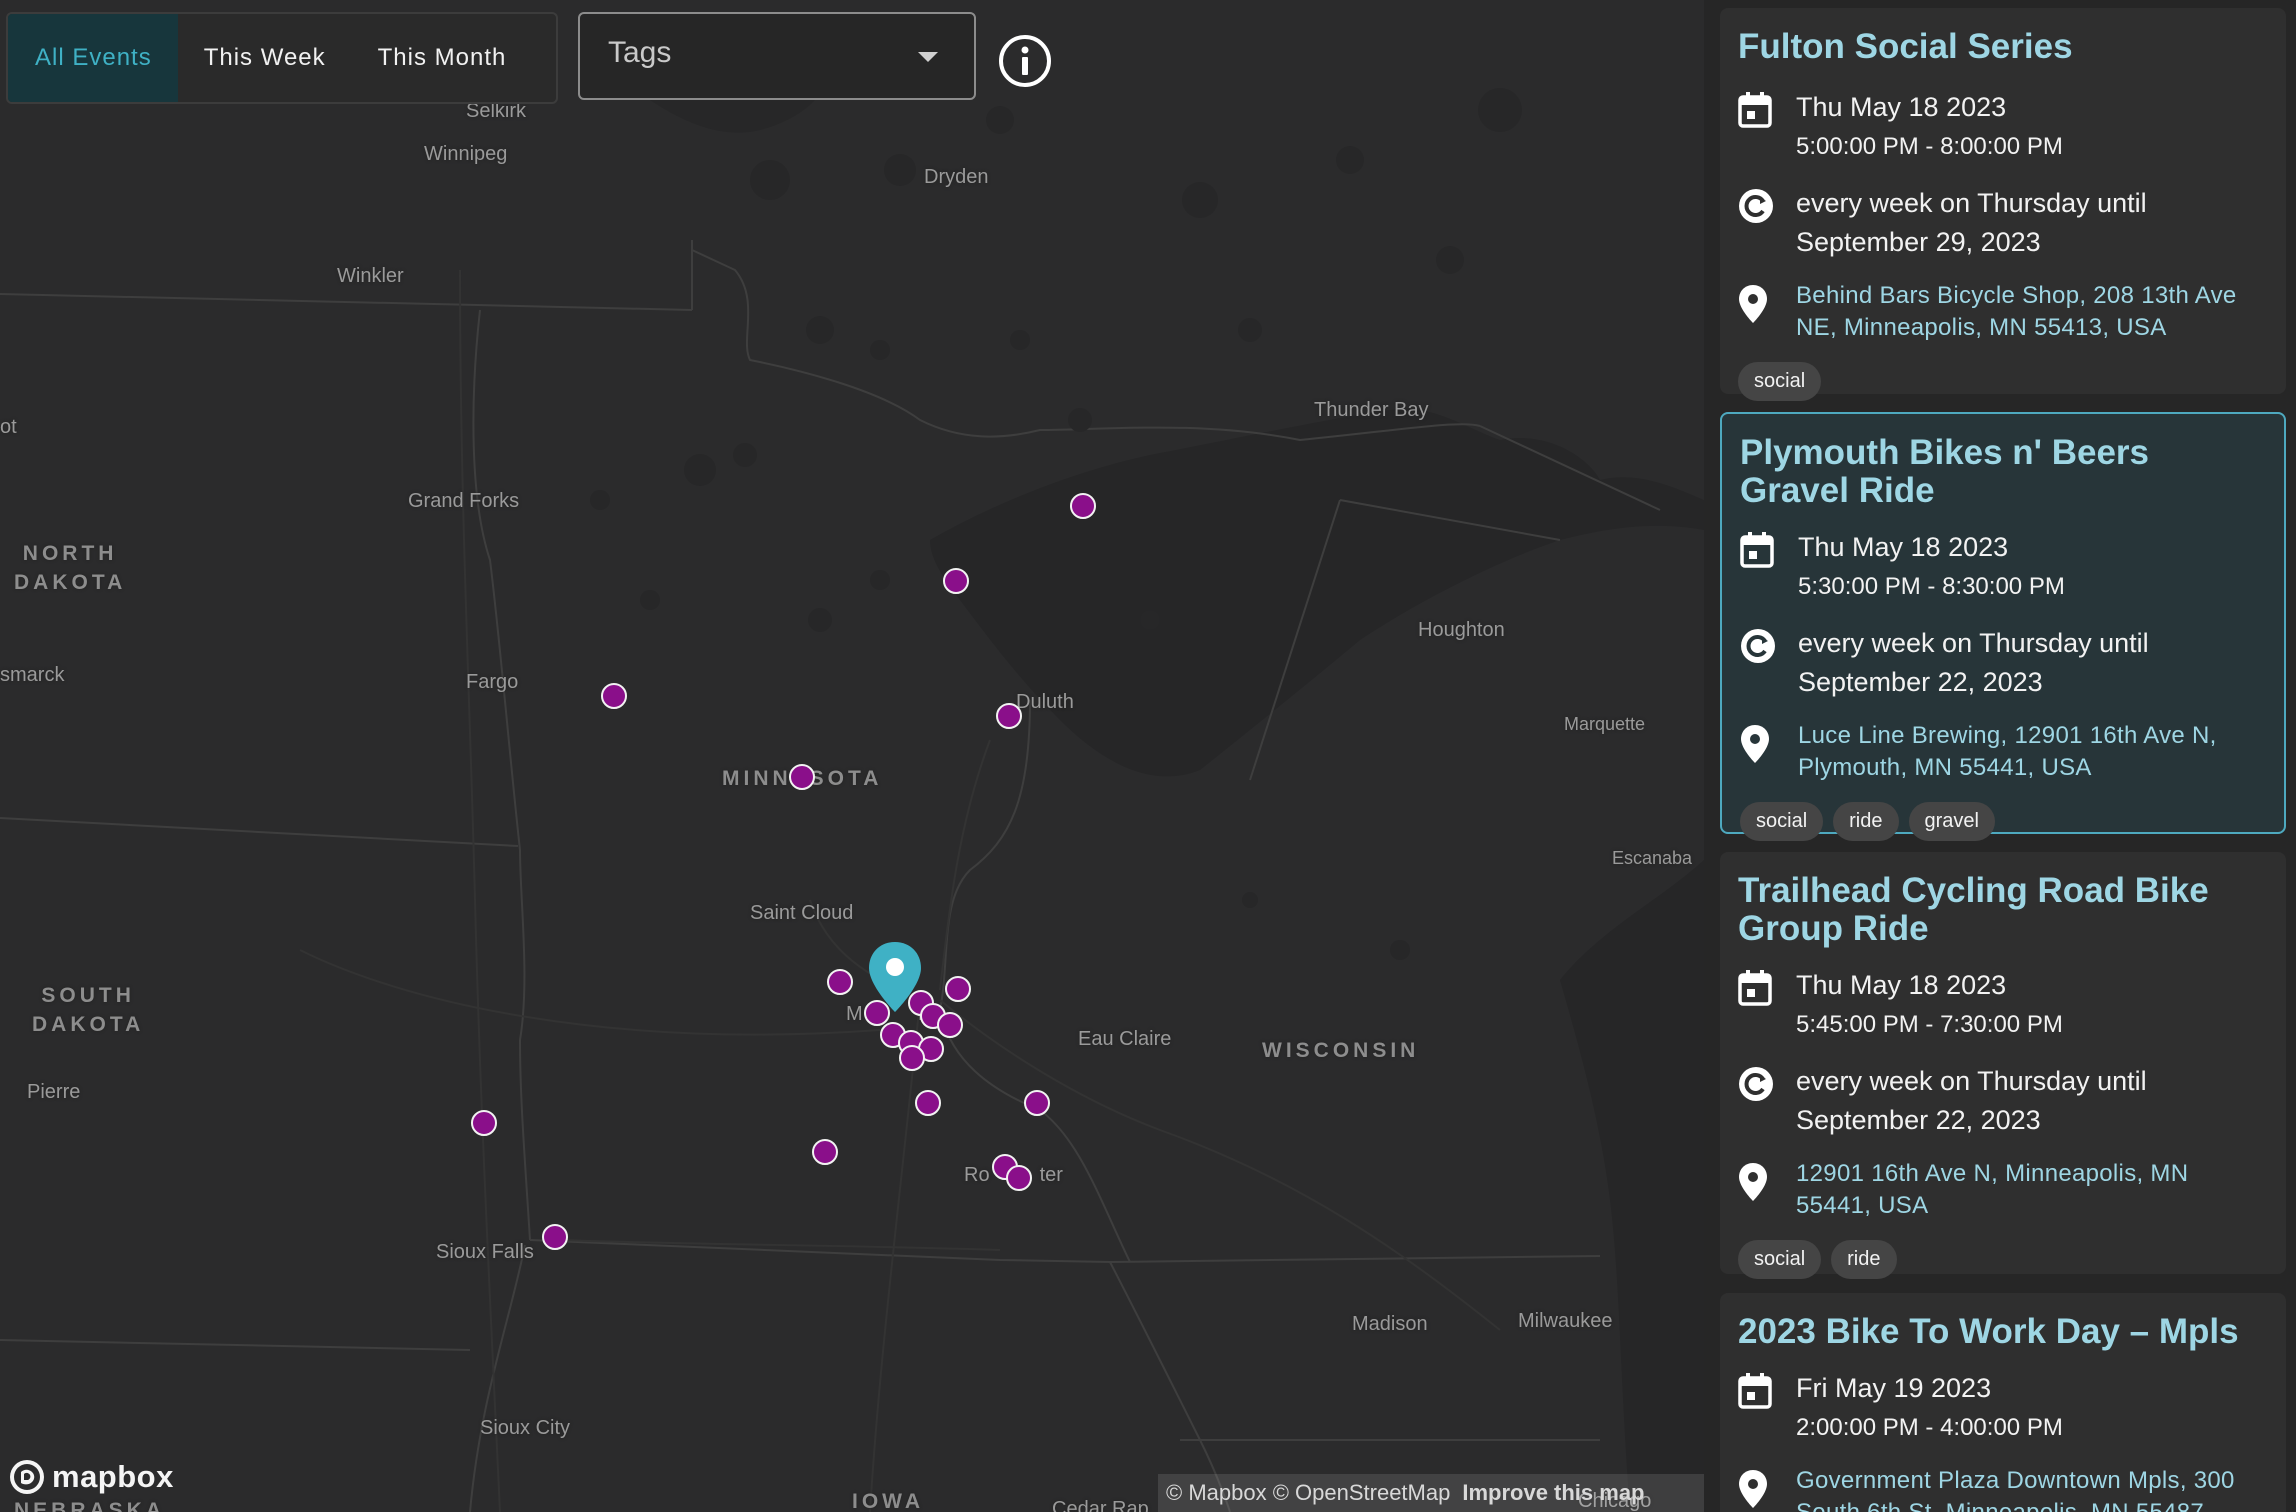  Describe the element at coordinates (2003, 821) in the screenshot. I see `event-tags: social ride gravel` at that location.